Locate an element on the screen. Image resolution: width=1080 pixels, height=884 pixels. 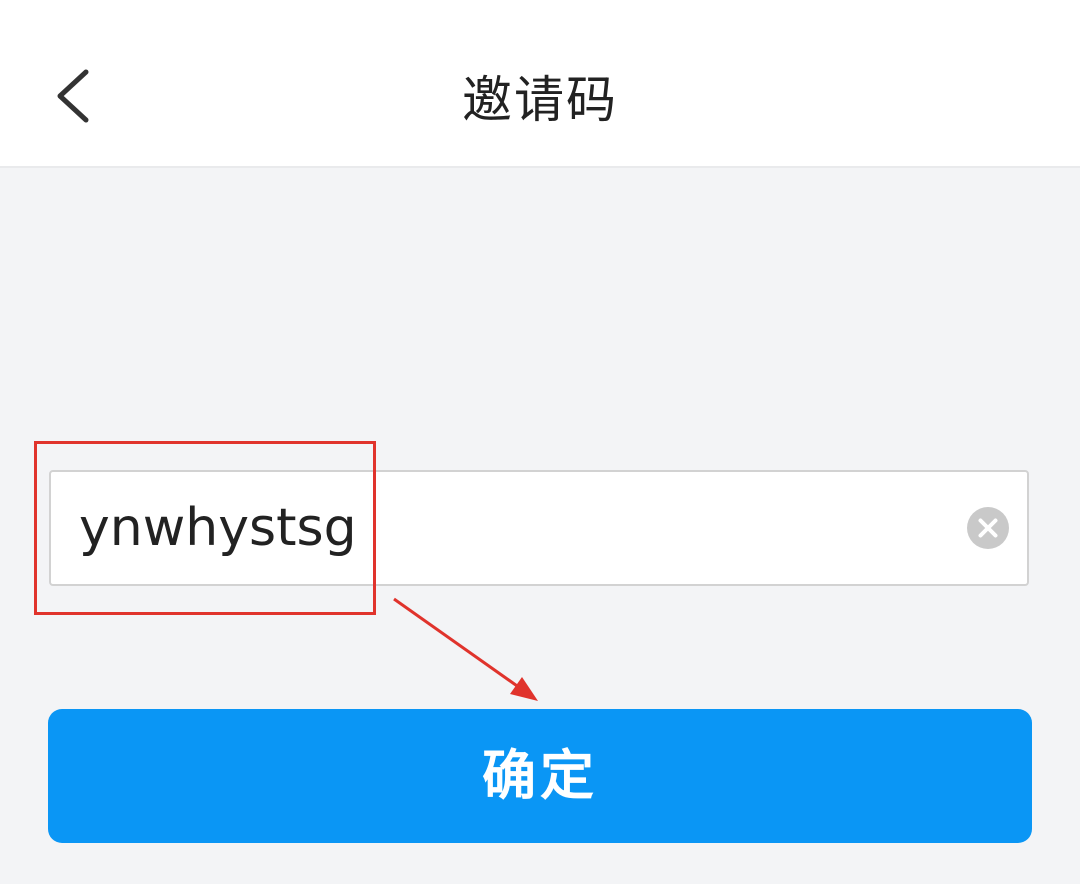
confirm-button: 确定 is located at coordinates (540, 776).